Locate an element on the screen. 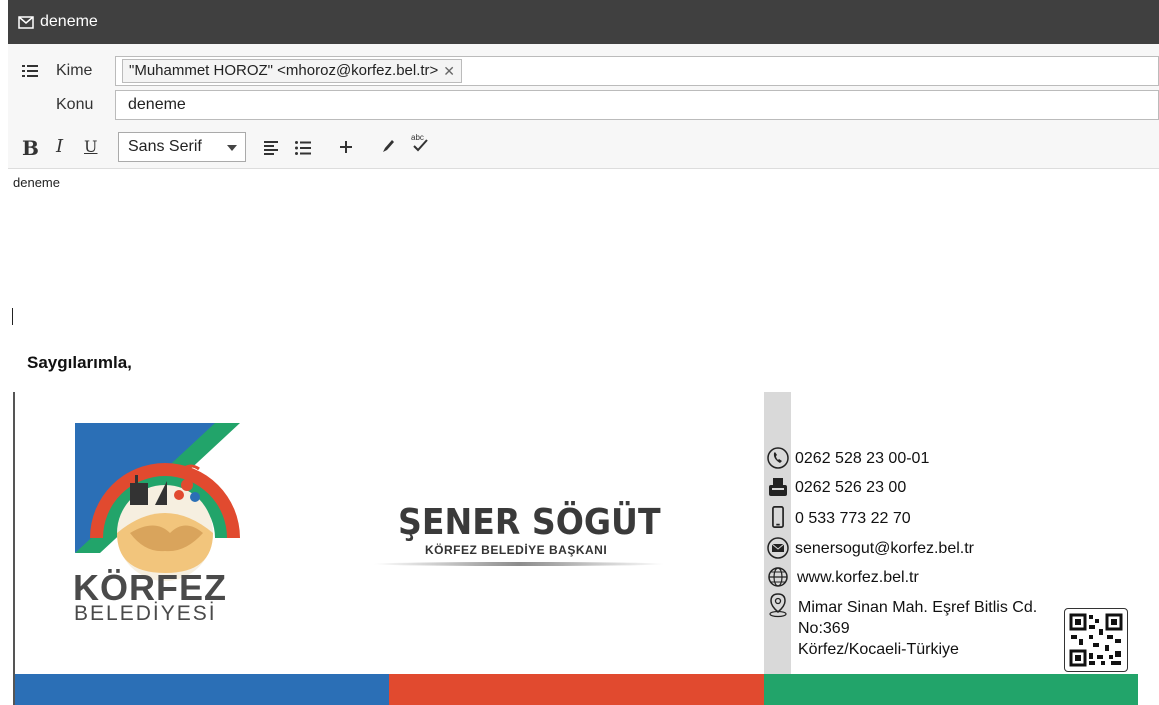  window-titlebar: deneme is located at coordinates (583, 22).